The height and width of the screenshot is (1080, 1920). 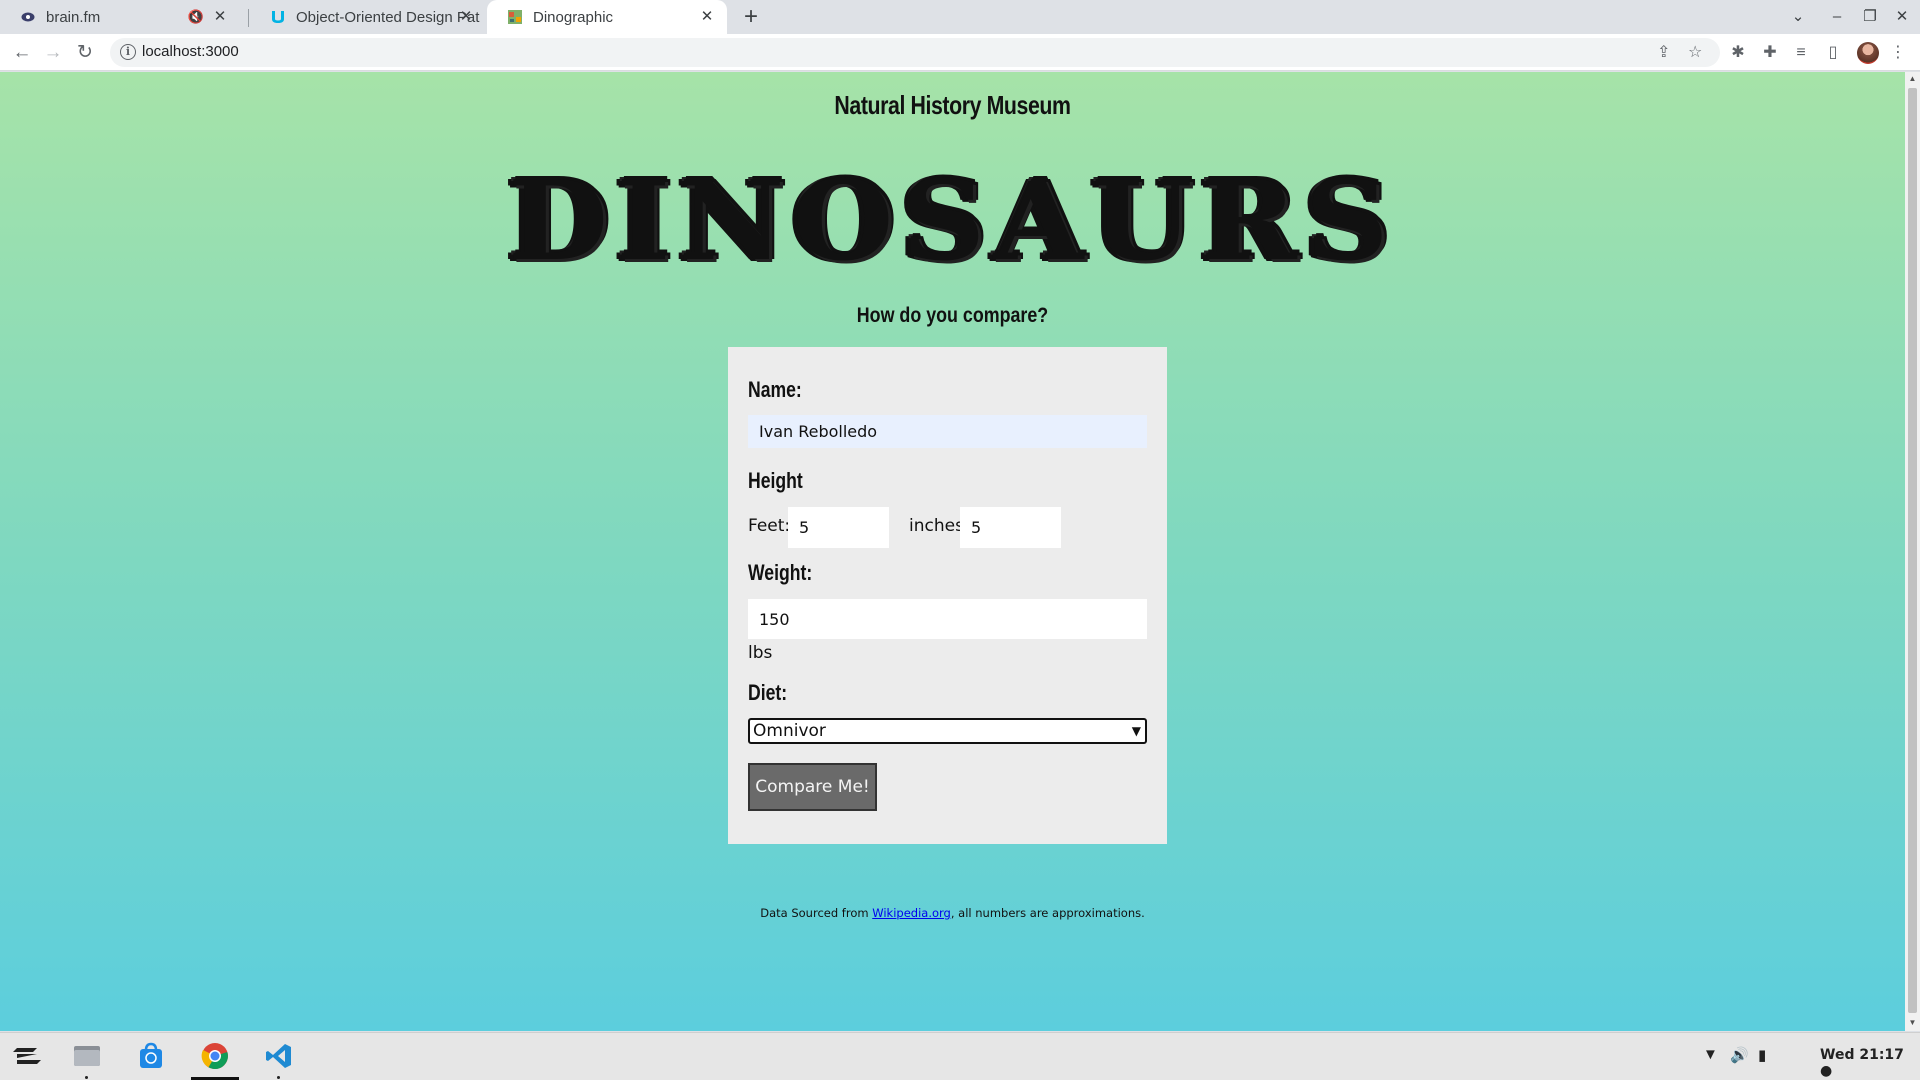 What do you see at coordinates (248, 18) in the screenshot?
I see `tab-separator` at bounding box center [248, 18].